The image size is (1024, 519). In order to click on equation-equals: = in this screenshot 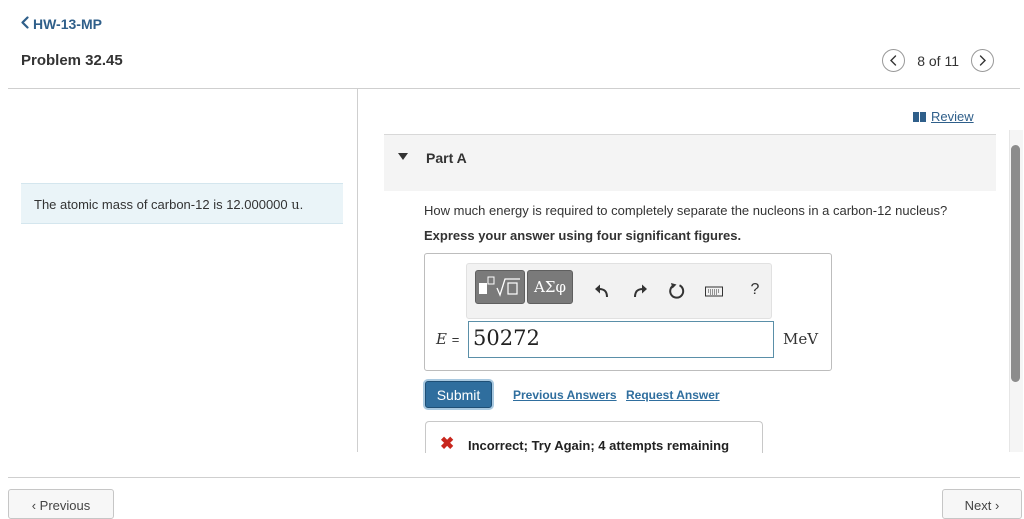, I will do `click(455, 339)`.